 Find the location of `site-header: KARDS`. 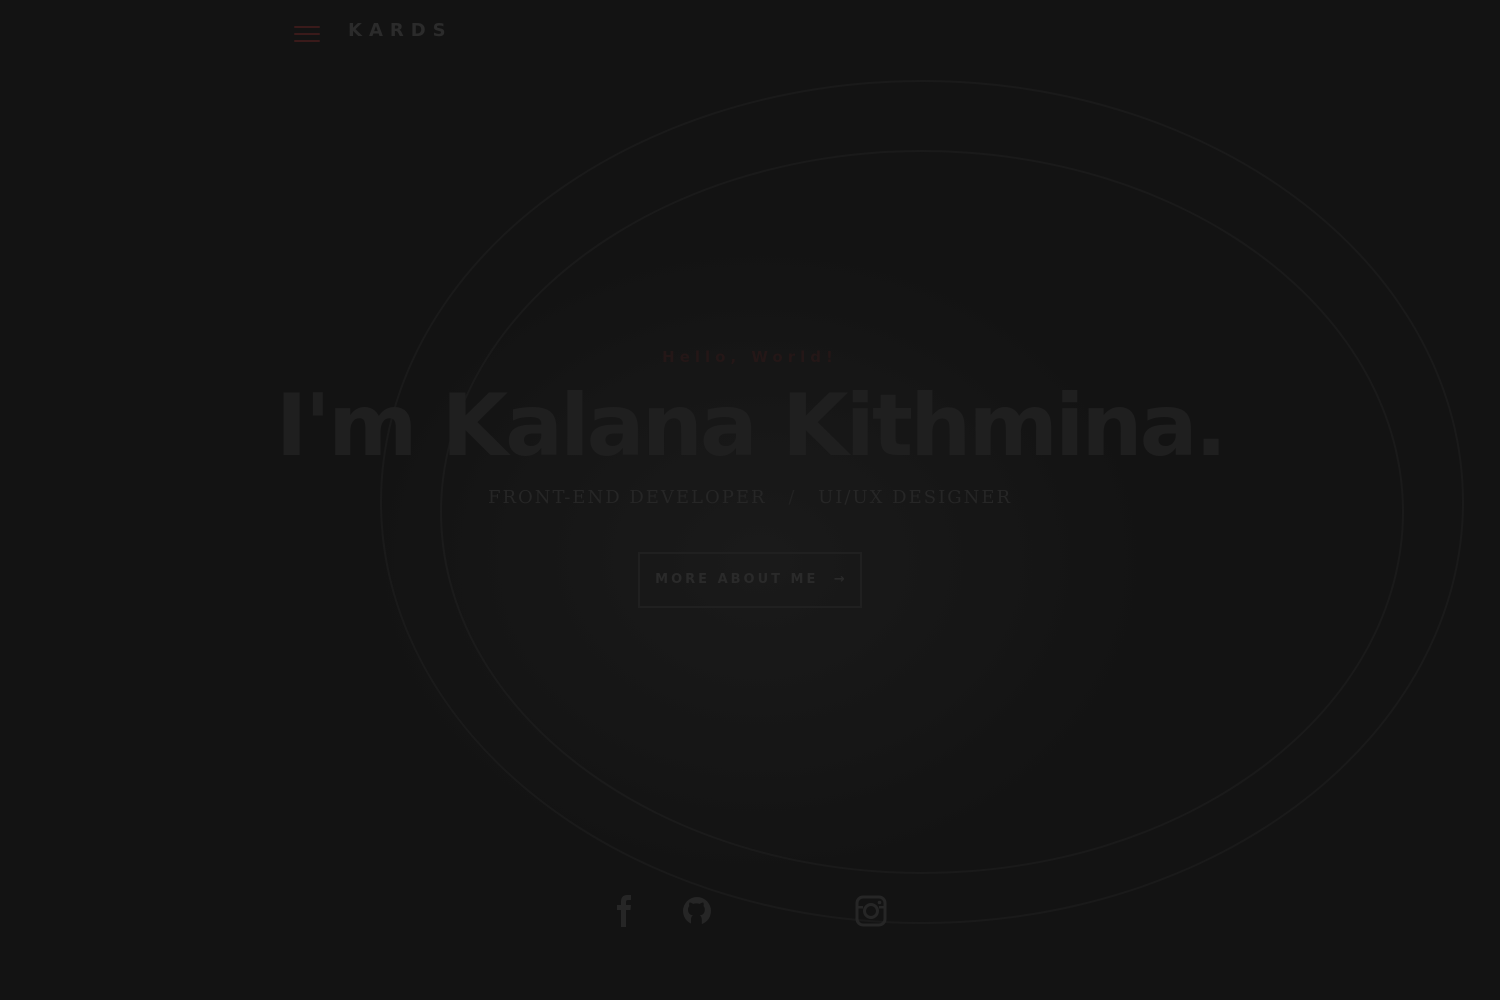

site-header: KARDS is located at coordinates (750, 32).